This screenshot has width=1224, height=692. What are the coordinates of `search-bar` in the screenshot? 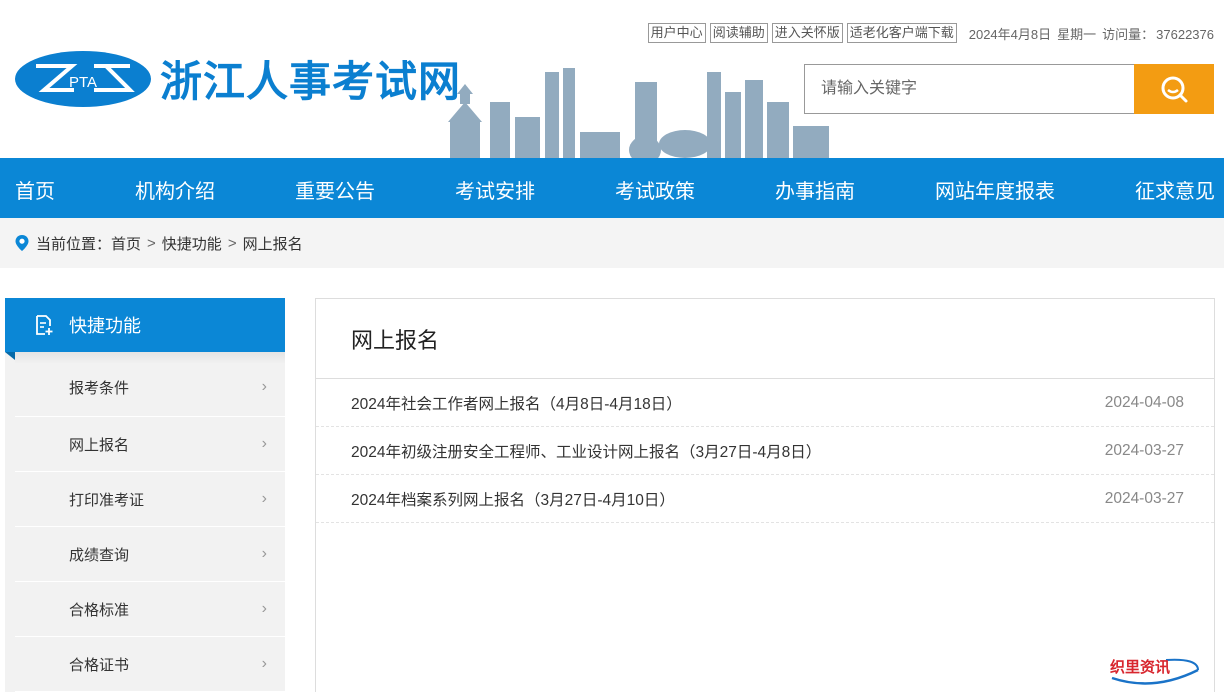 It's located at (1009, 89).